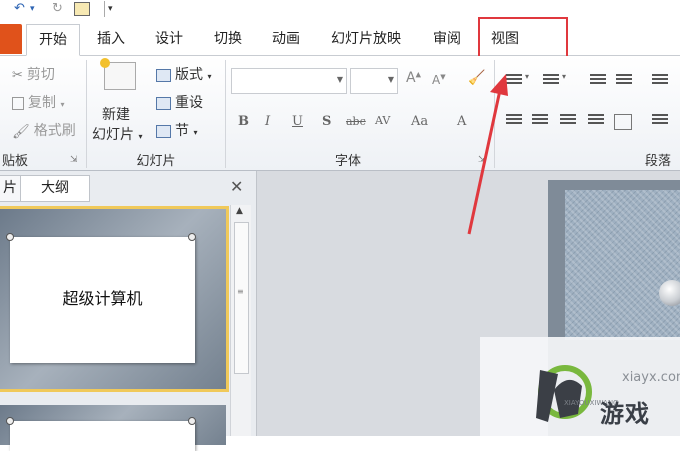 The width and height of the screenshot is (680, 451). What do you see at coordinates (419, 121) in the screenshot?
I see `change-case-button: Aa` at bounding box center [419, 121].